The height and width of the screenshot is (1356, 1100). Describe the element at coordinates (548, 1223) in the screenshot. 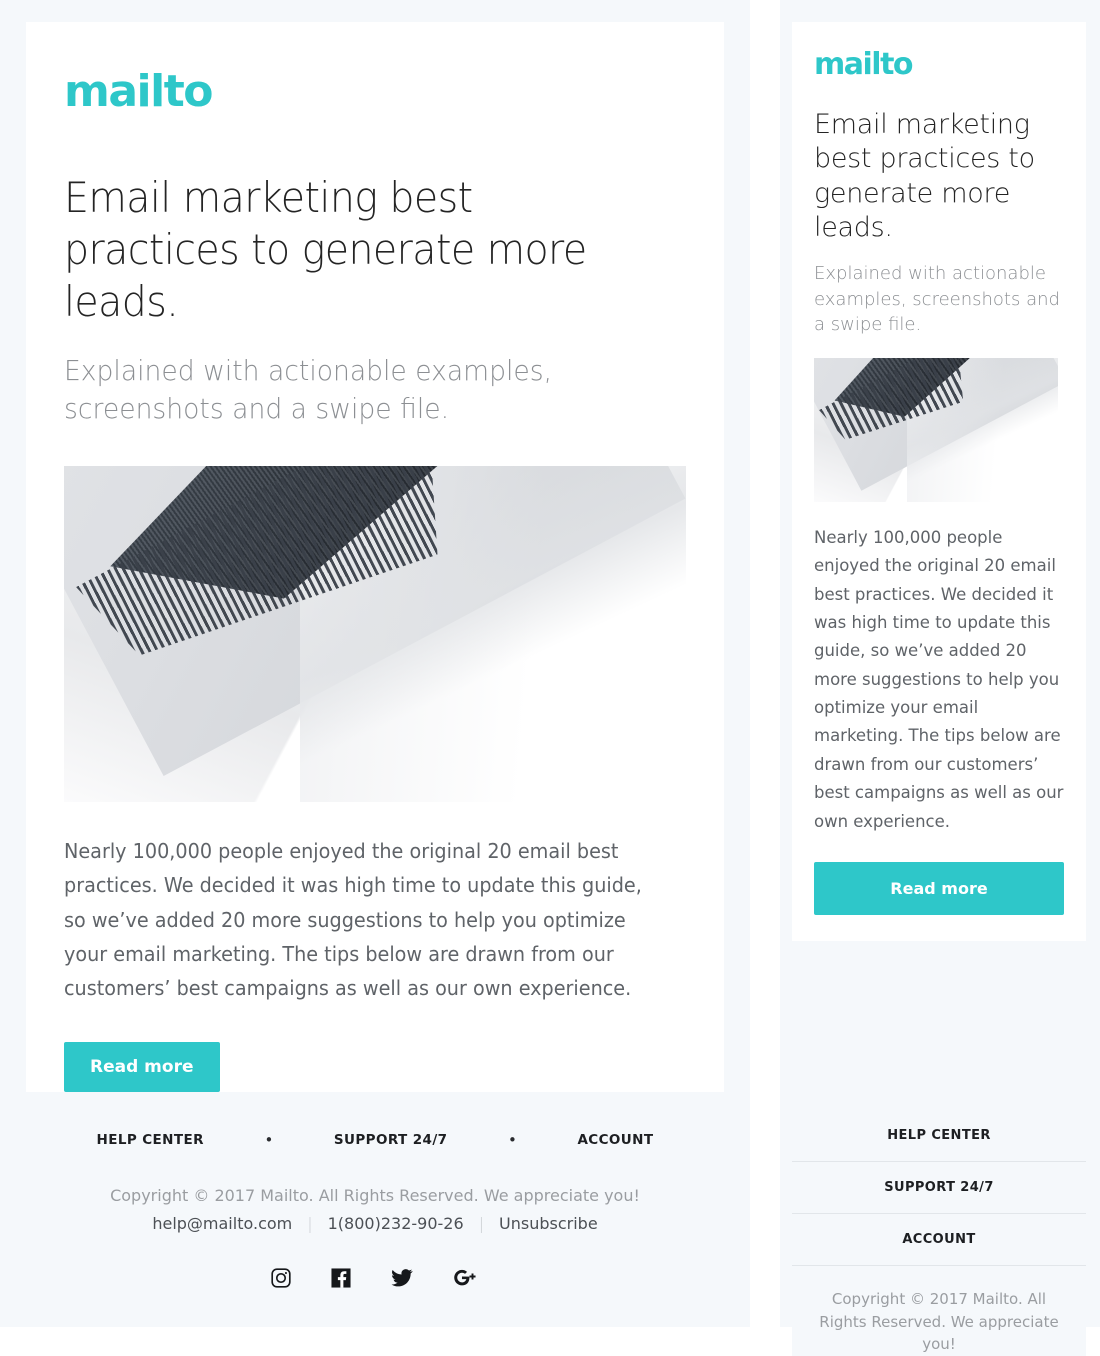

I see `footer-unsubscribe-link: Unsubscribe` at that location.